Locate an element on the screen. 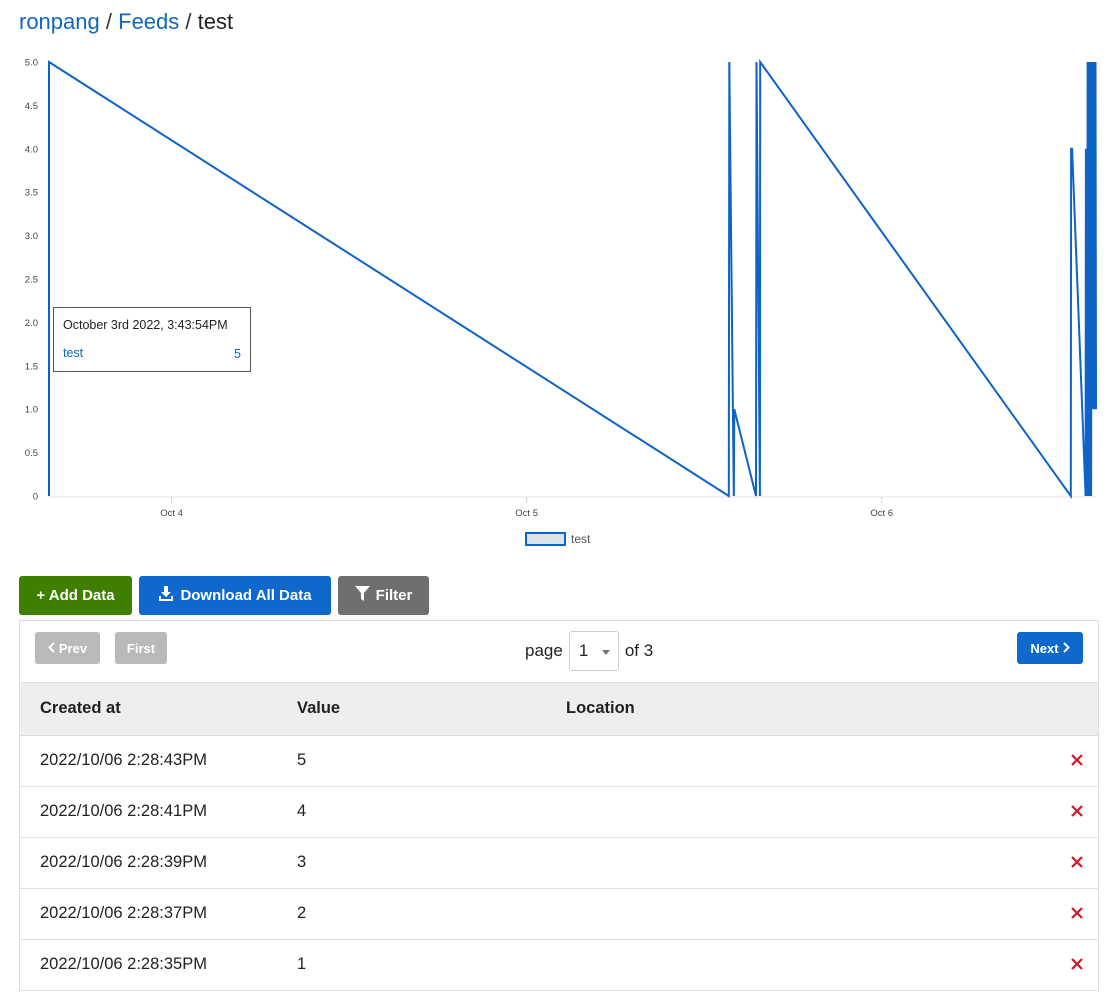 The height and width of the screenshot is (992, 1109). y-tick-label: 4.0 is located at coordinates (31, 149).